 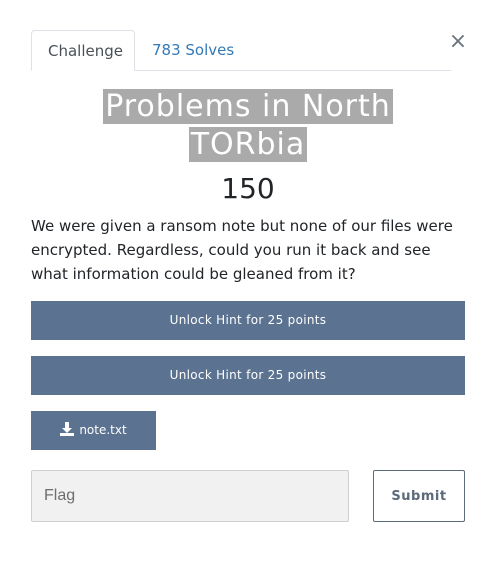 I want to click on tab-solves: 783 Solves, so click(x=193, y=50).